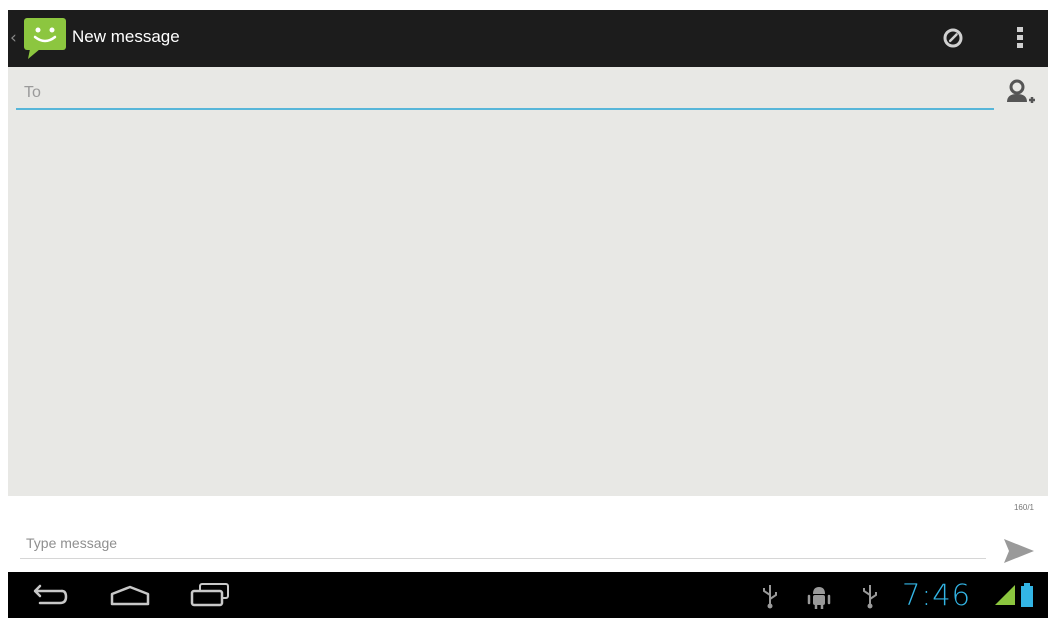 The image size is (1056, 623). I want to click on nav-home-button, so click(130, 596).